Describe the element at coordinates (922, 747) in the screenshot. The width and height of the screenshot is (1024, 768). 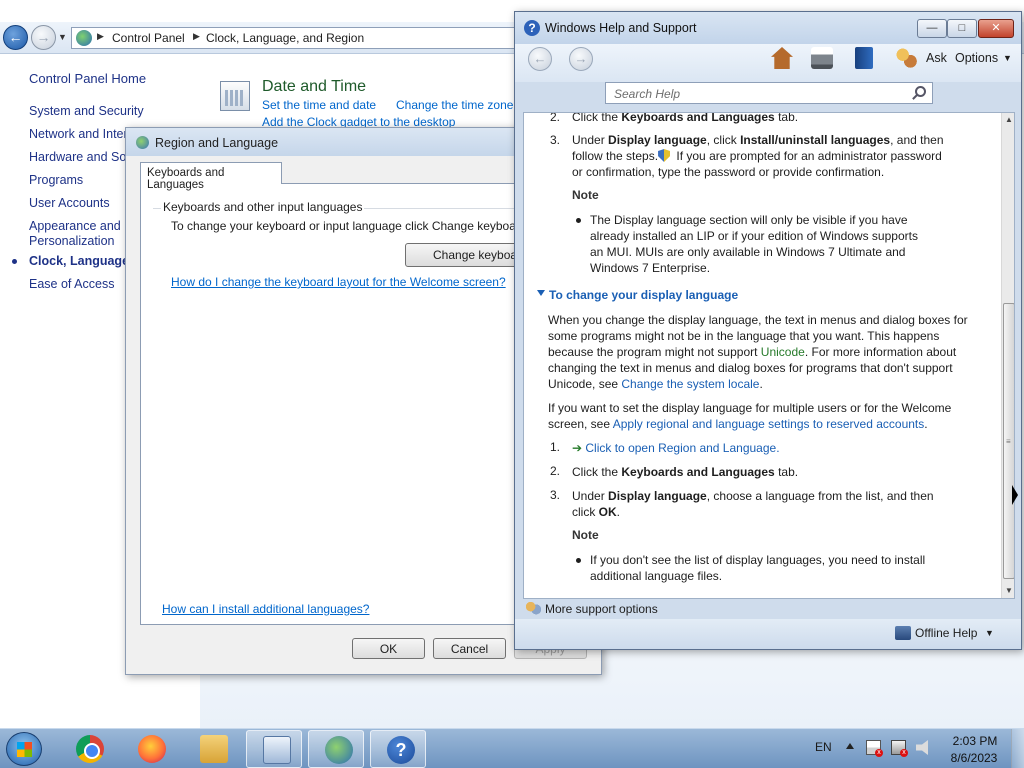
I see `volume-muted-icon` at that location.